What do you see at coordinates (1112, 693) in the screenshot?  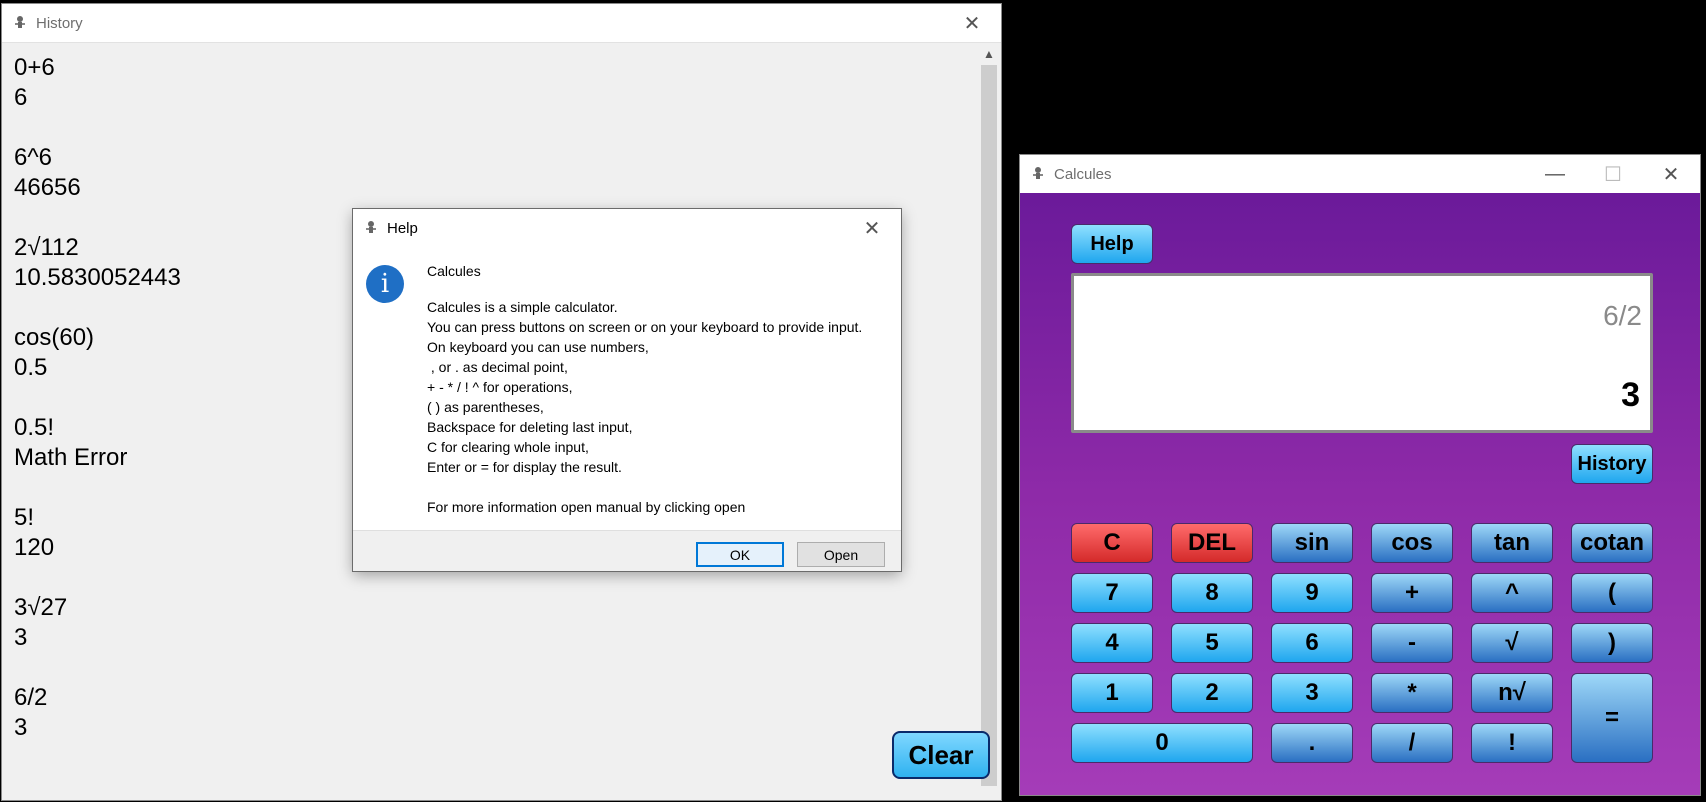 I see `digit-1-key: 1` at bounding box center [1112, 693].